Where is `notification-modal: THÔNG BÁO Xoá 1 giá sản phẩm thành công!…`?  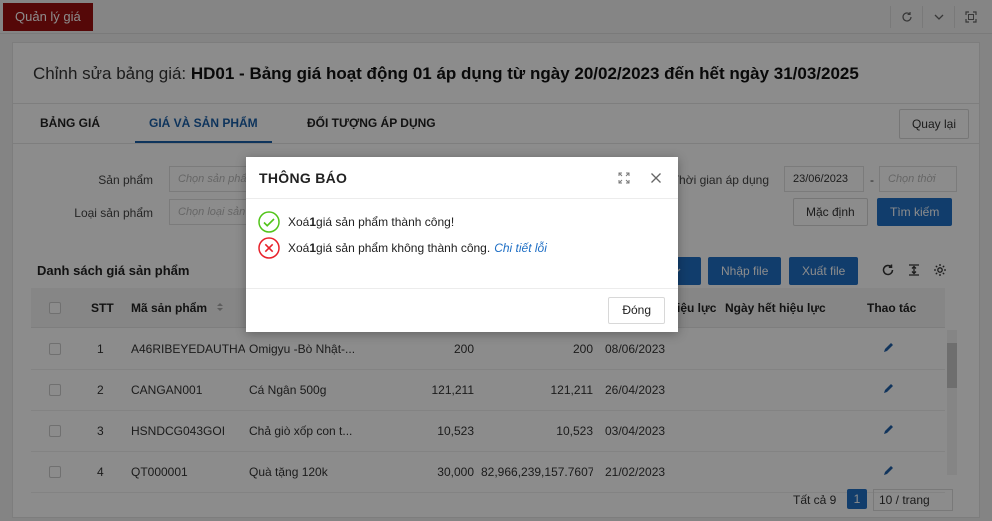 notification-modal: THÔNG BÁO Xoá 1 giá sản phẩm thành công!… is located at coordinates (462, 244).